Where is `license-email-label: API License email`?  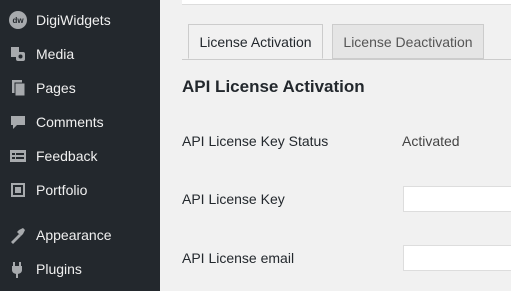 license-email-label: API License email is located at coordinates (238, 258).